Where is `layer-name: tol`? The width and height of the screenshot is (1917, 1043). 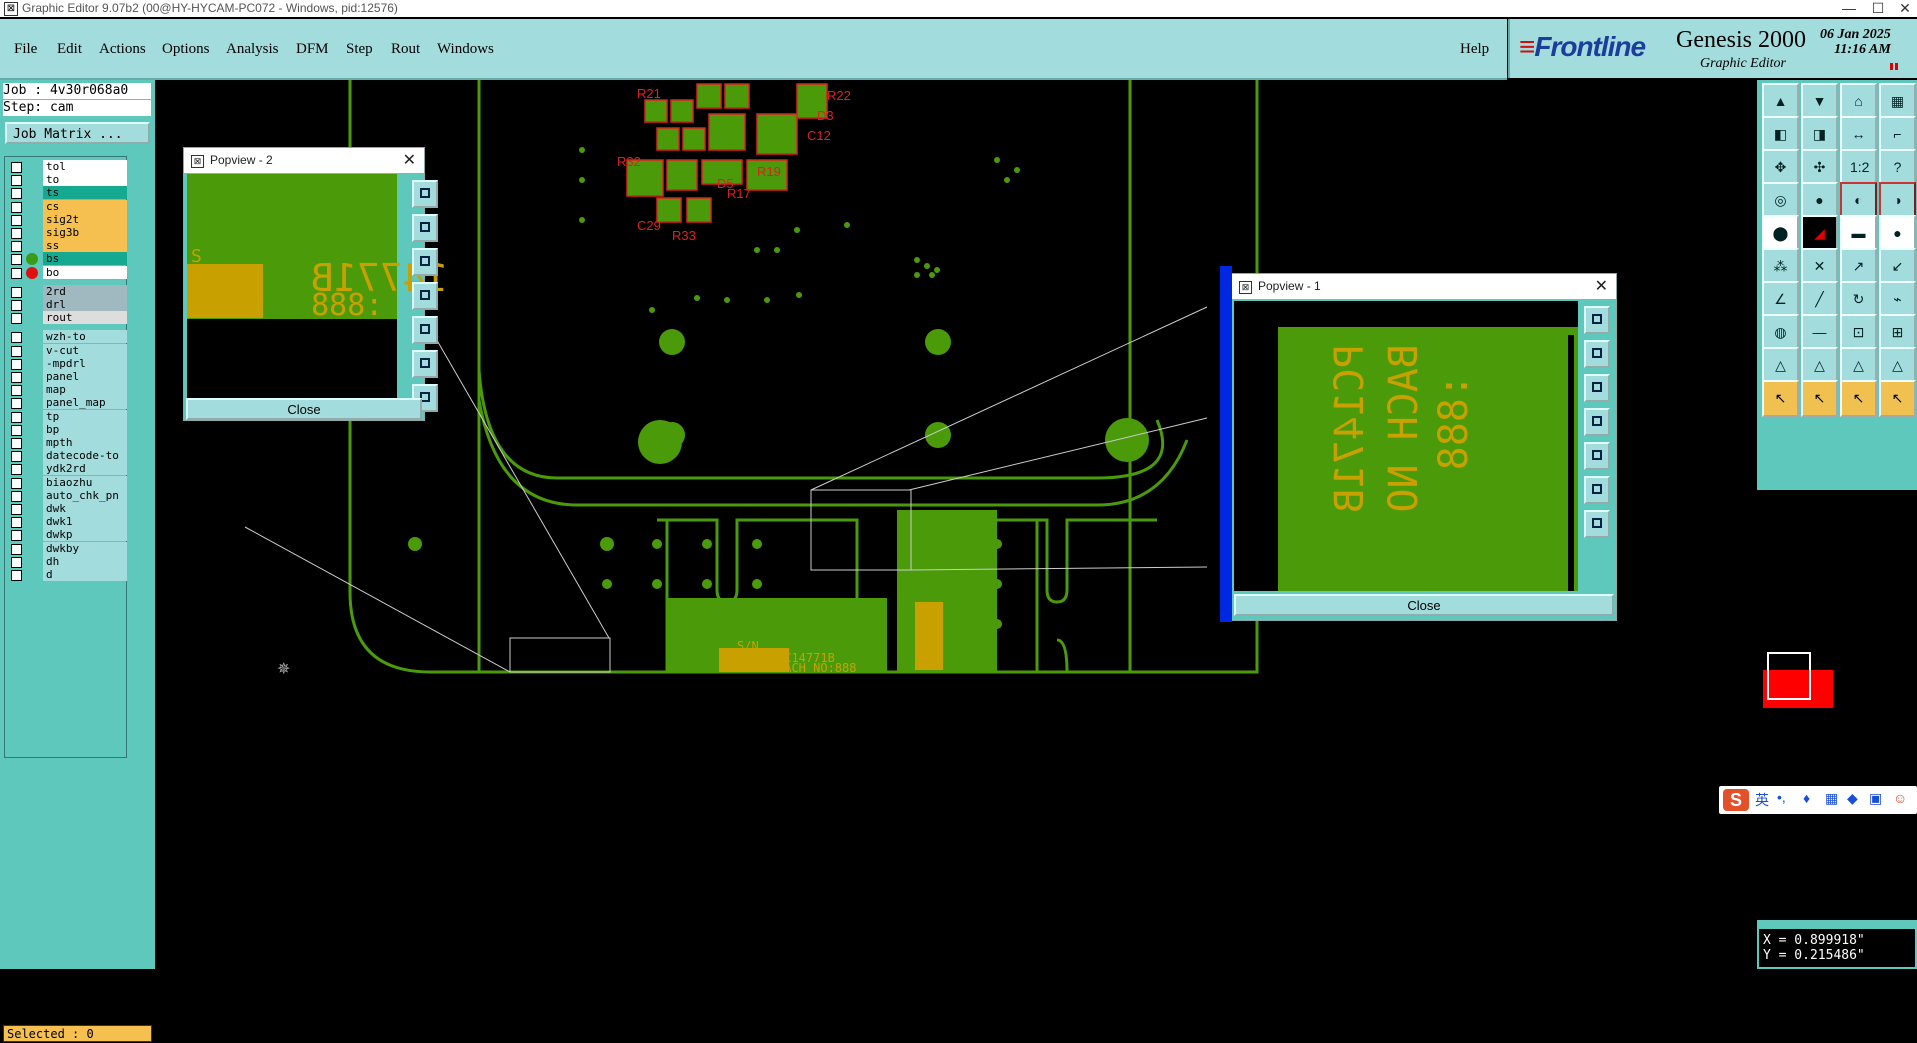
layer-name: tol is located at coordinates (85, 166).